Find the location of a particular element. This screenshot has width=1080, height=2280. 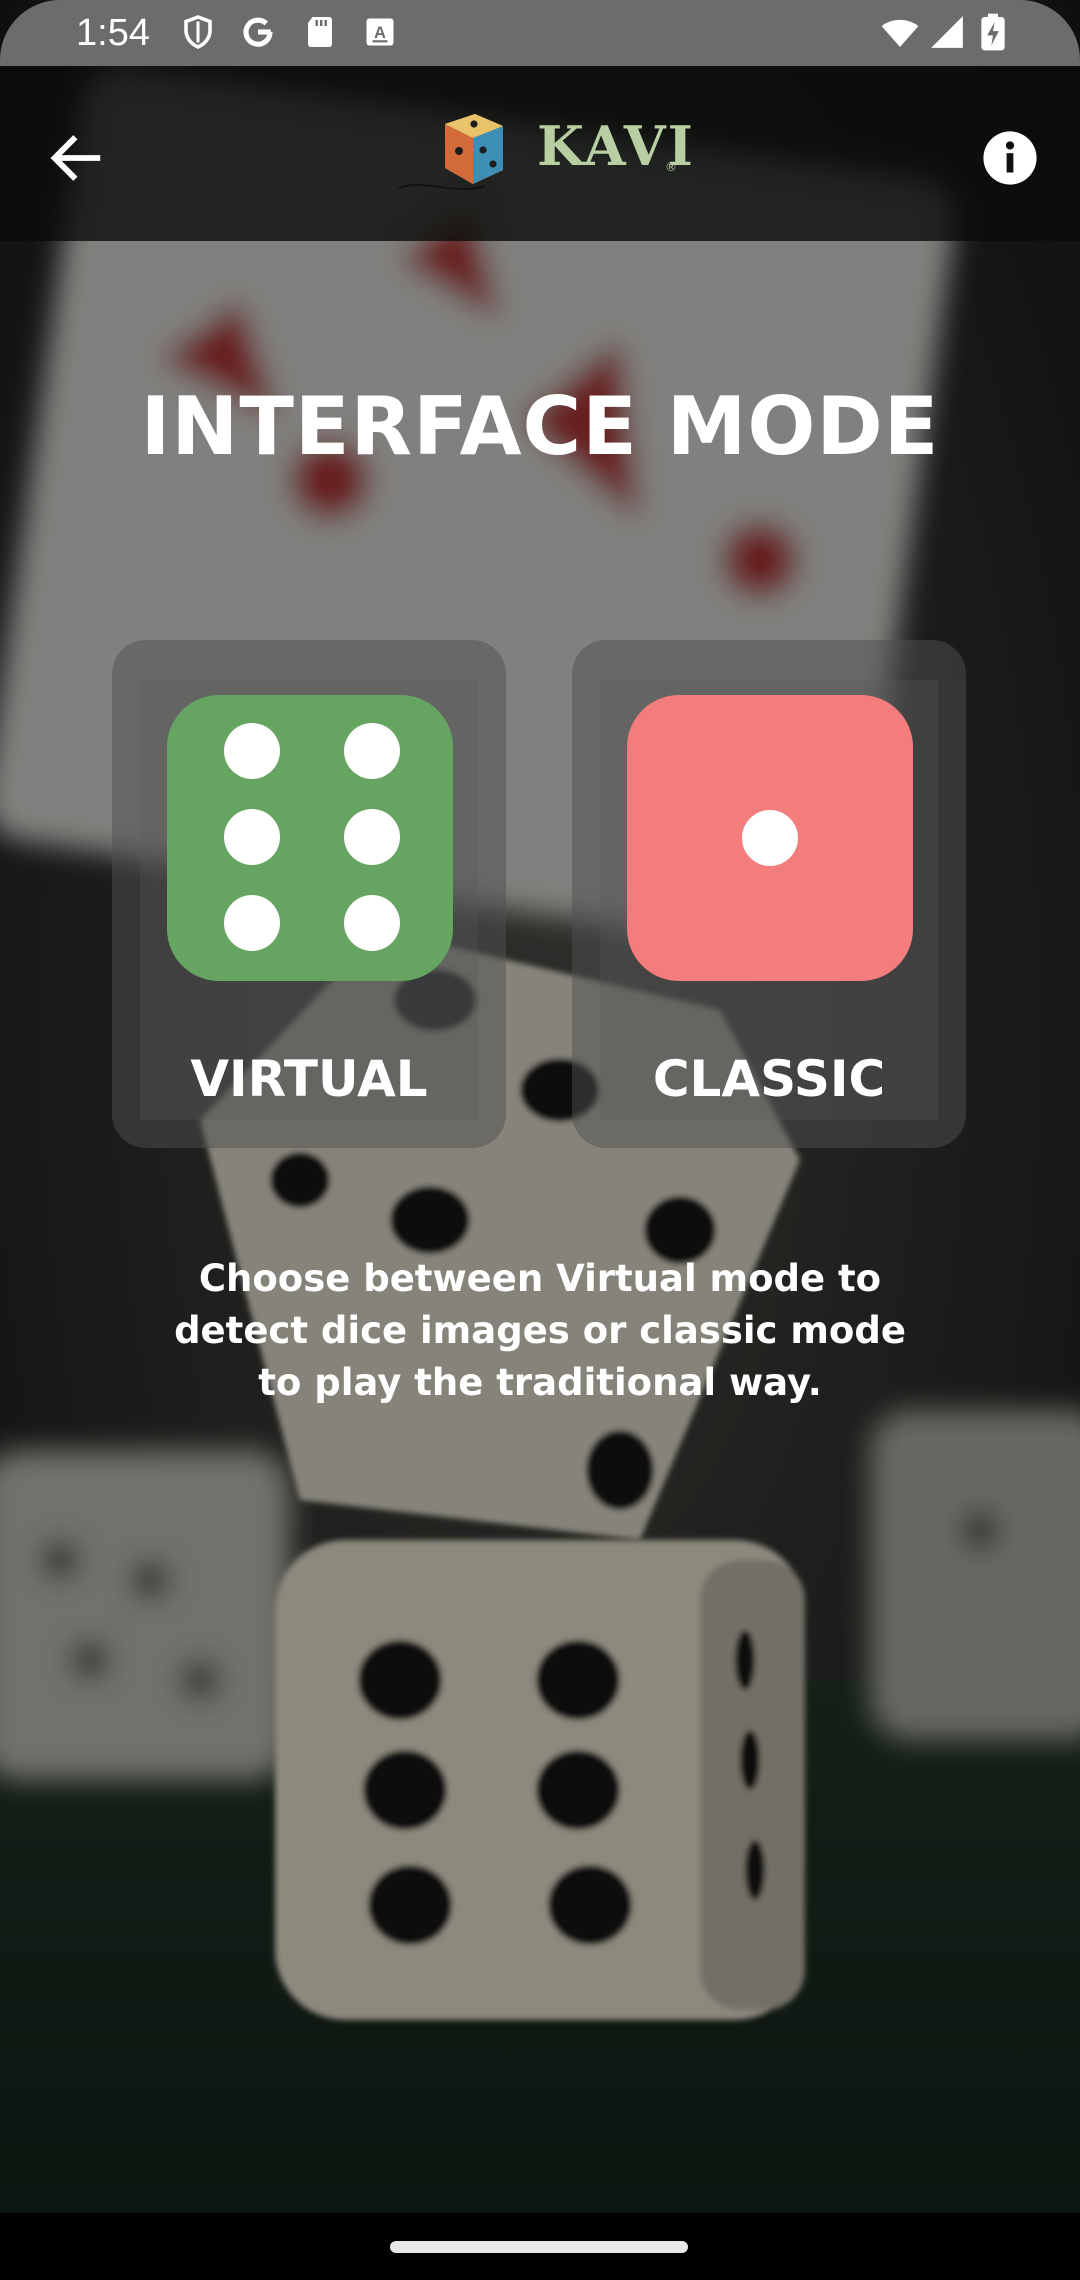

info-icon is located at coordinates (1010, 158).